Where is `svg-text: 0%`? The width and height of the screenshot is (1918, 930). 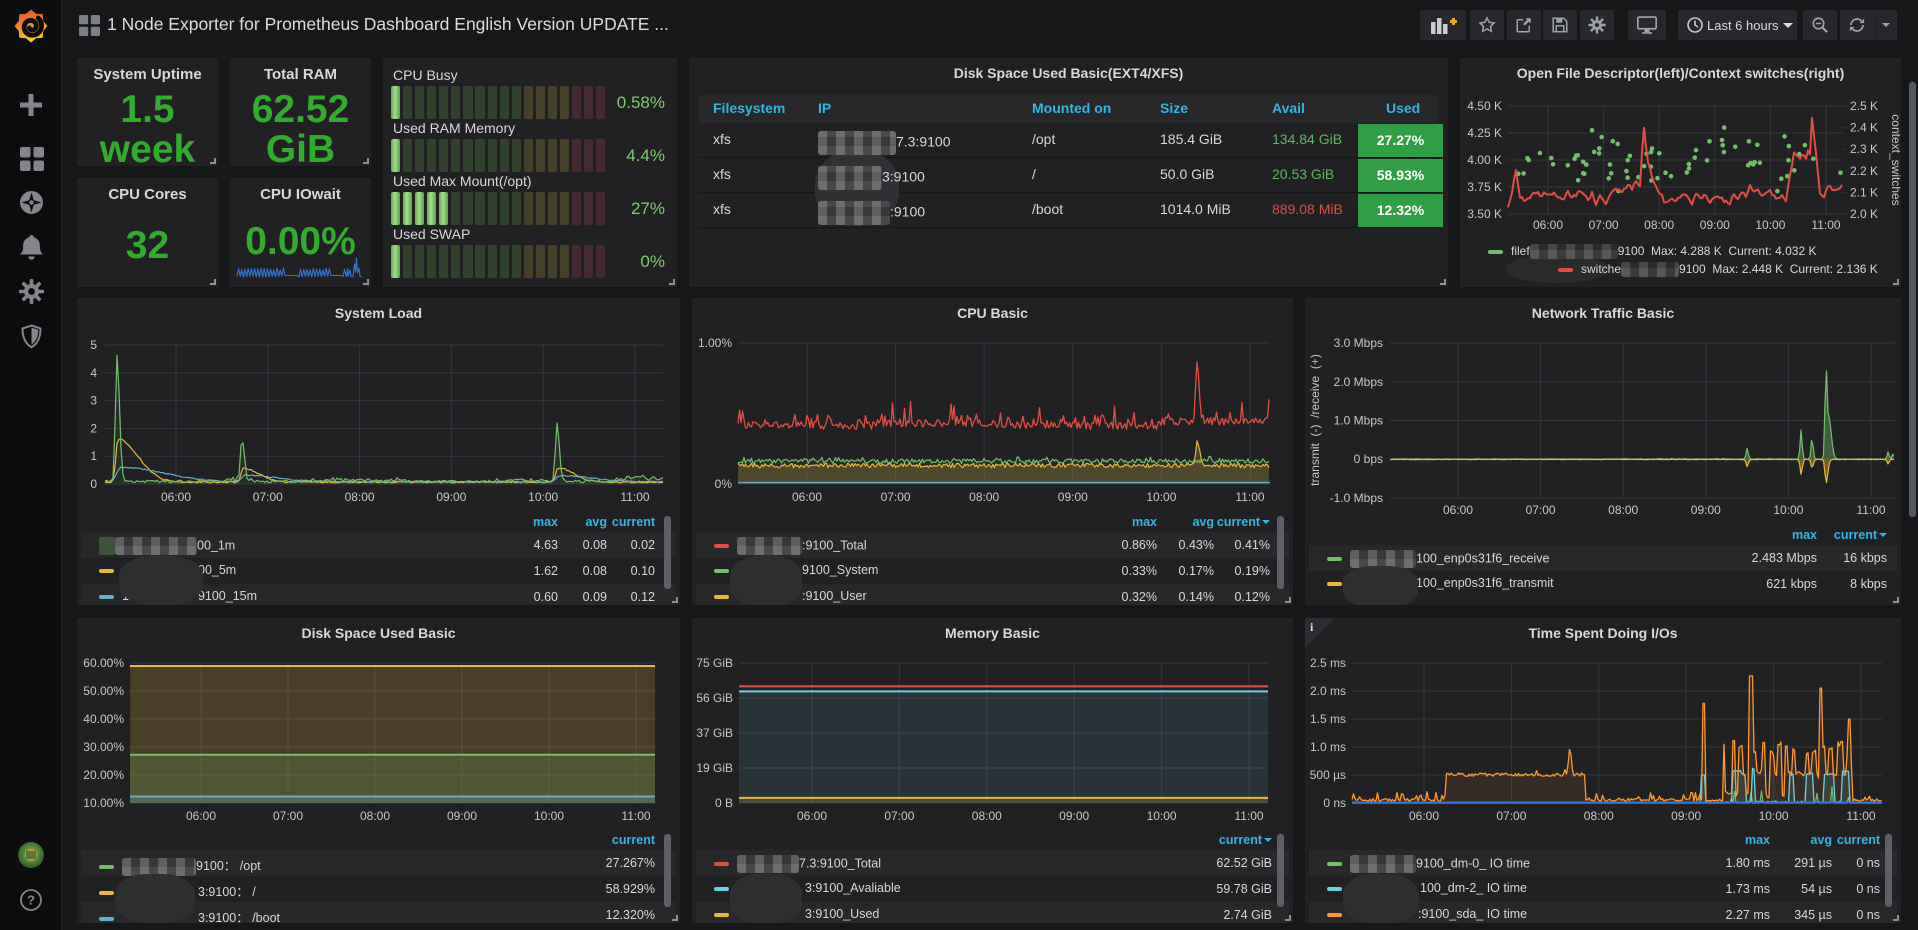
svg-text: 0% is located at coordinates (724, 484).